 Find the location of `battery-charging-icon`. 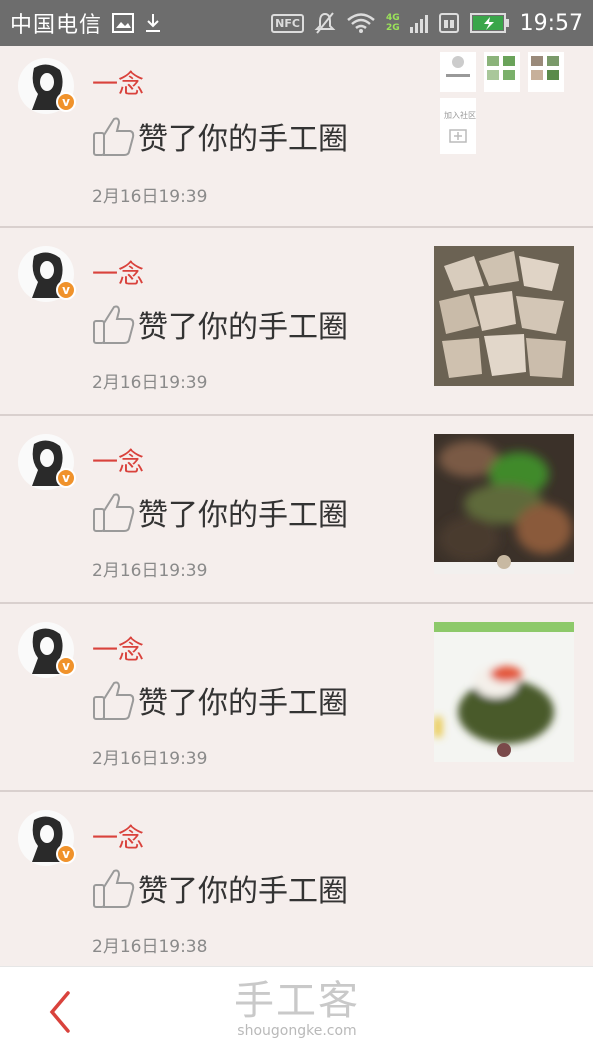

battery-charging-icon is located at coordinates (489, 23).